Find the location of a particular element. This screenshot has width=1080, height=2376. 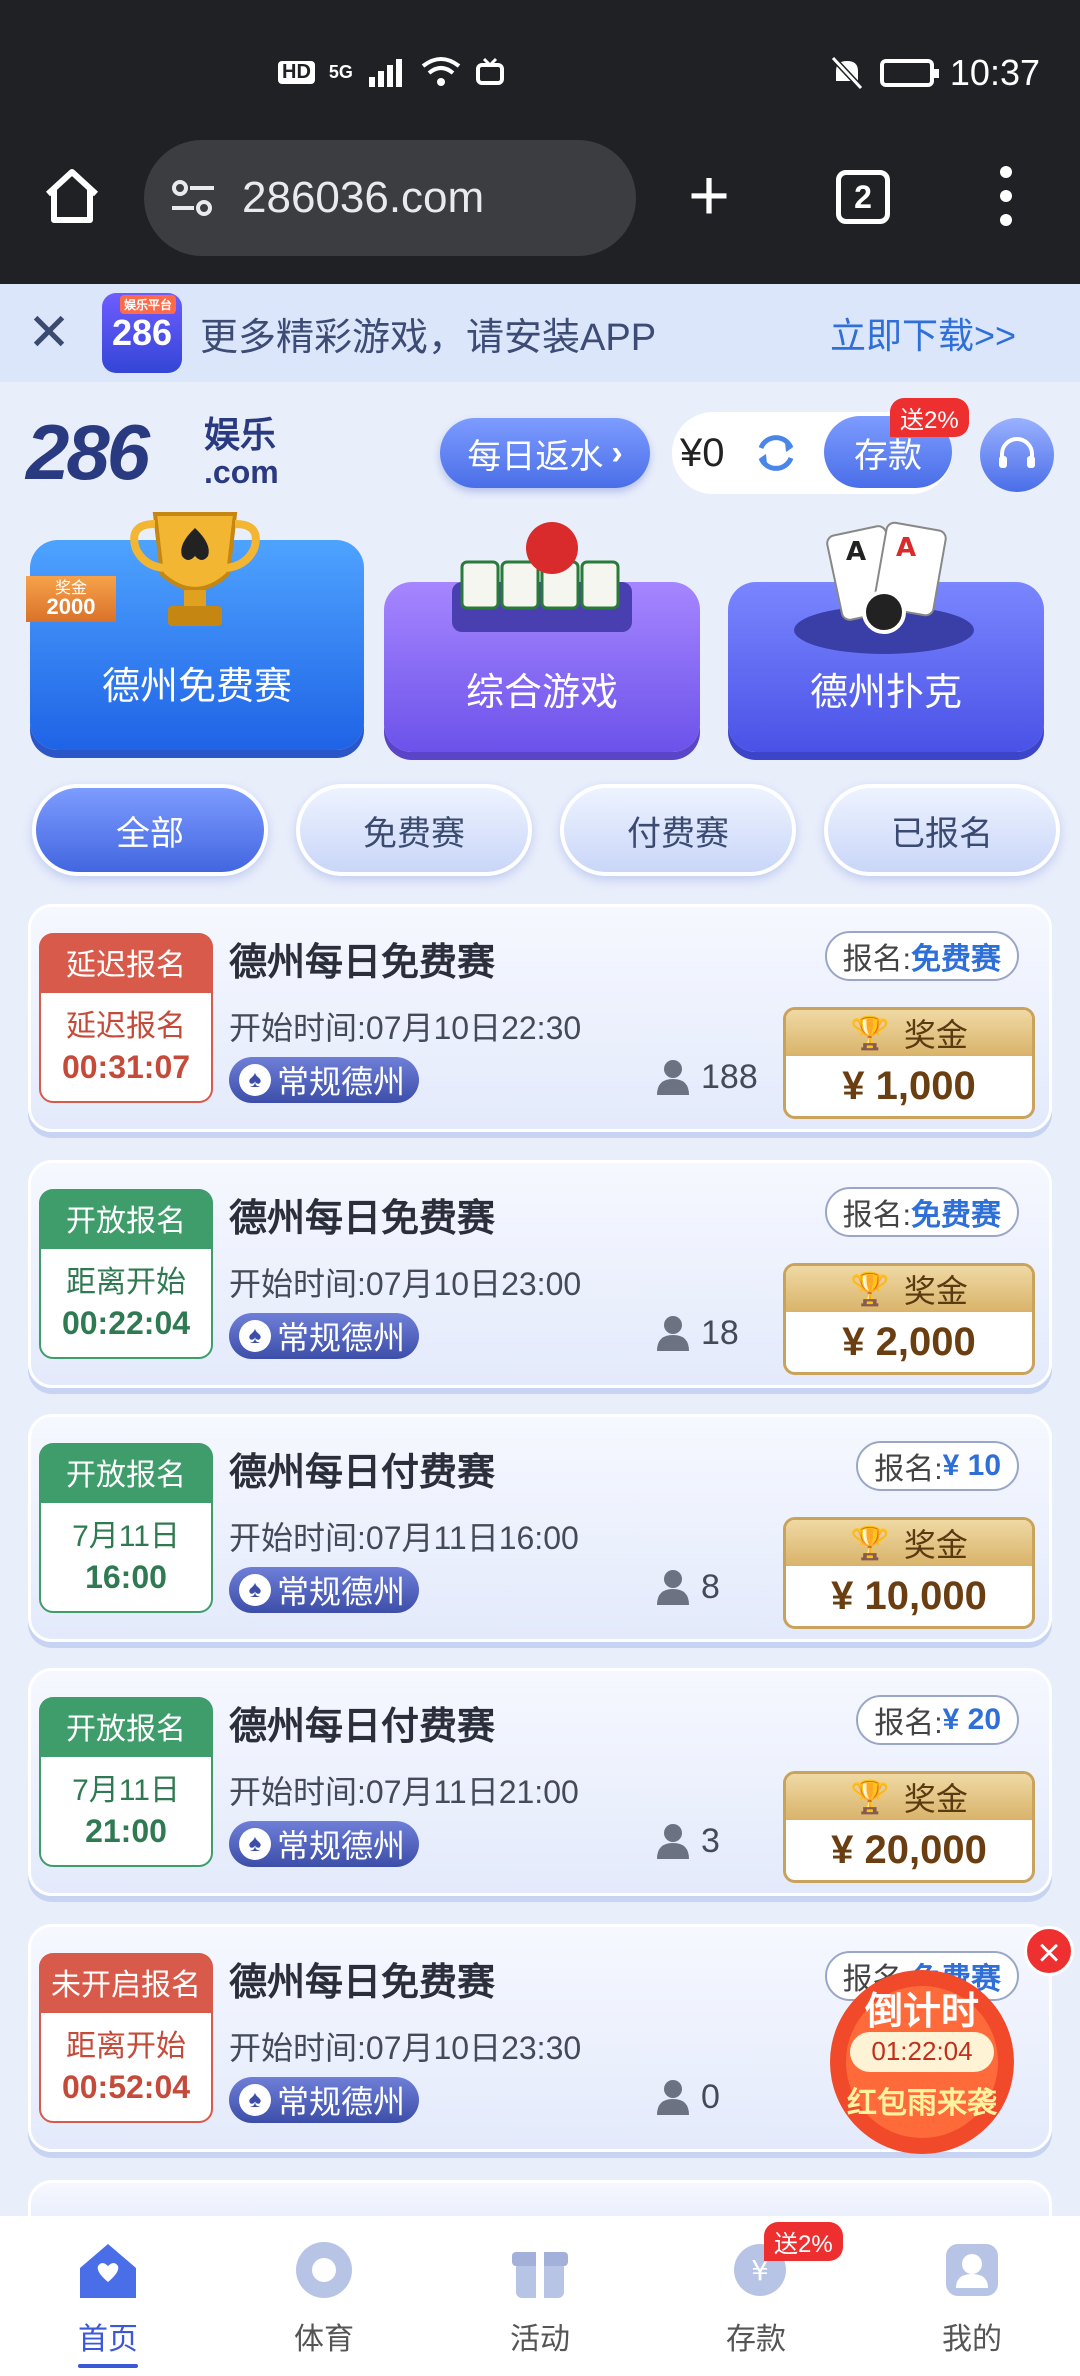

ball-icon is located at coordinates (324, 2270).